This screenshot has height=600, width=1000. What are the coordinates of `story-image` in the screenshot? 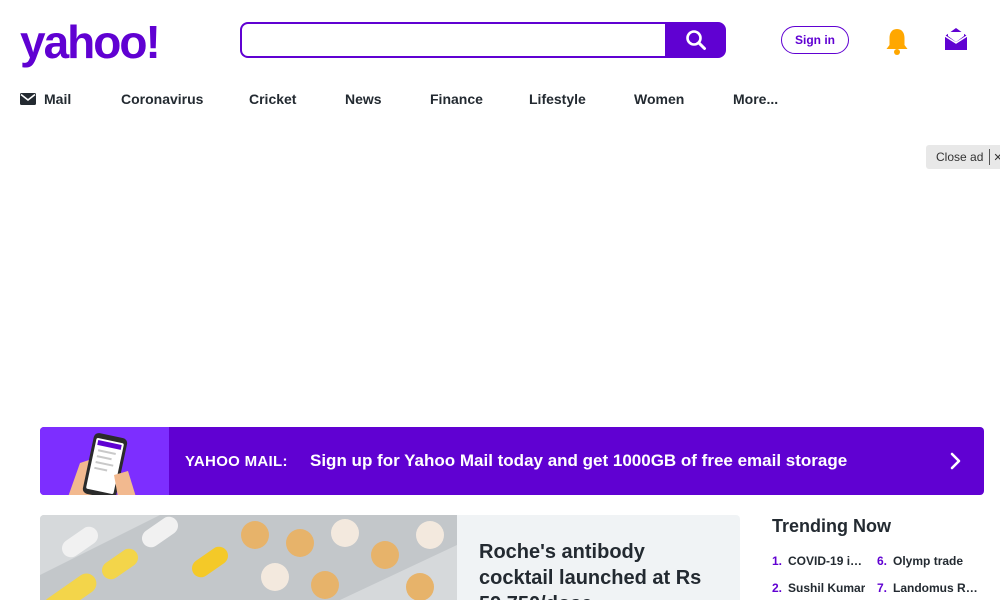 It's located at (248, 557).